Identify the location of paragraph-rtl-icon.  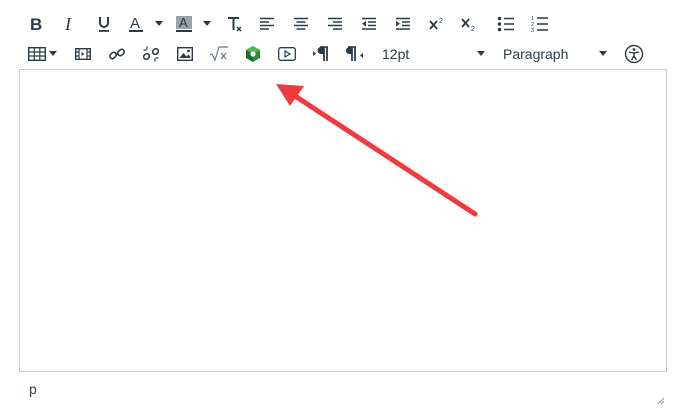
(354, 53).